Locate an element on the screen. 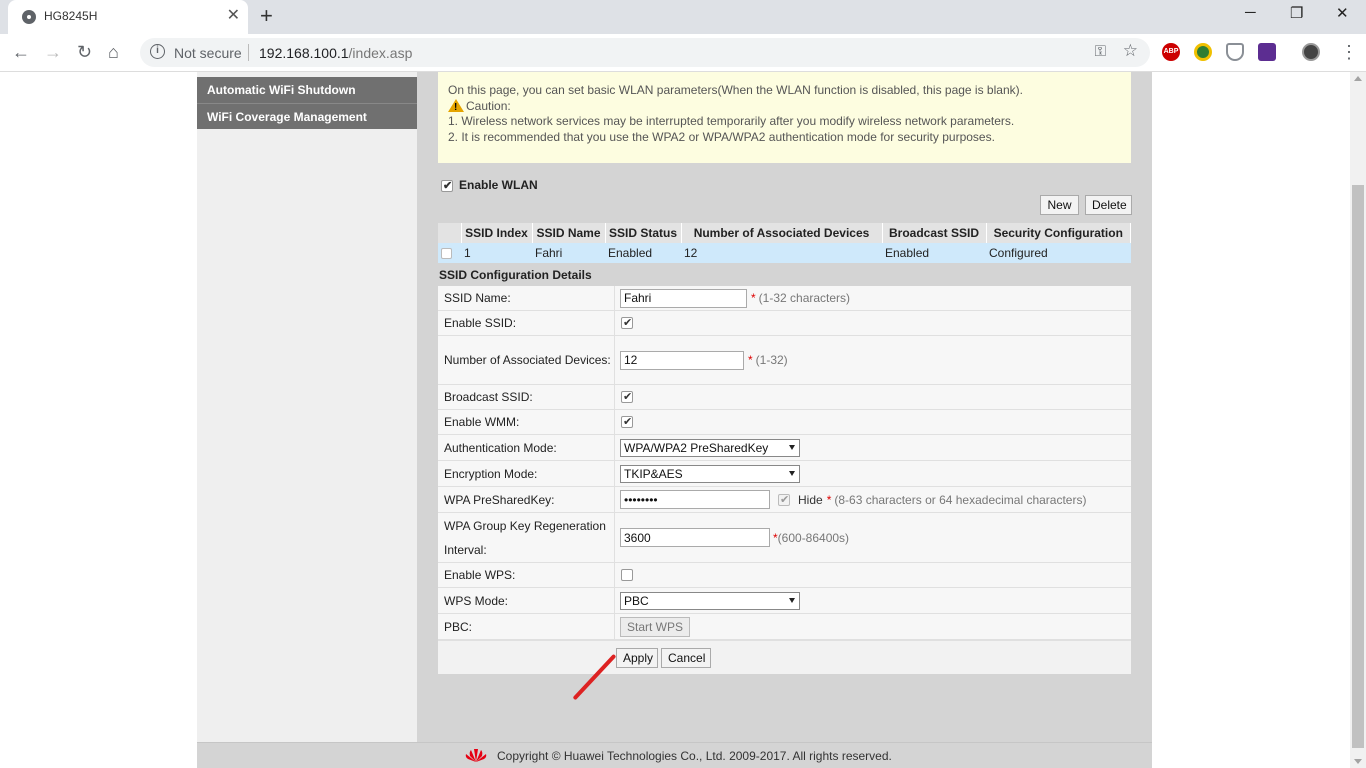 Image resolution: width=1366 pixels, height=768 pixels. enable-ssid-value-cell is located at coordinates (873, 323).